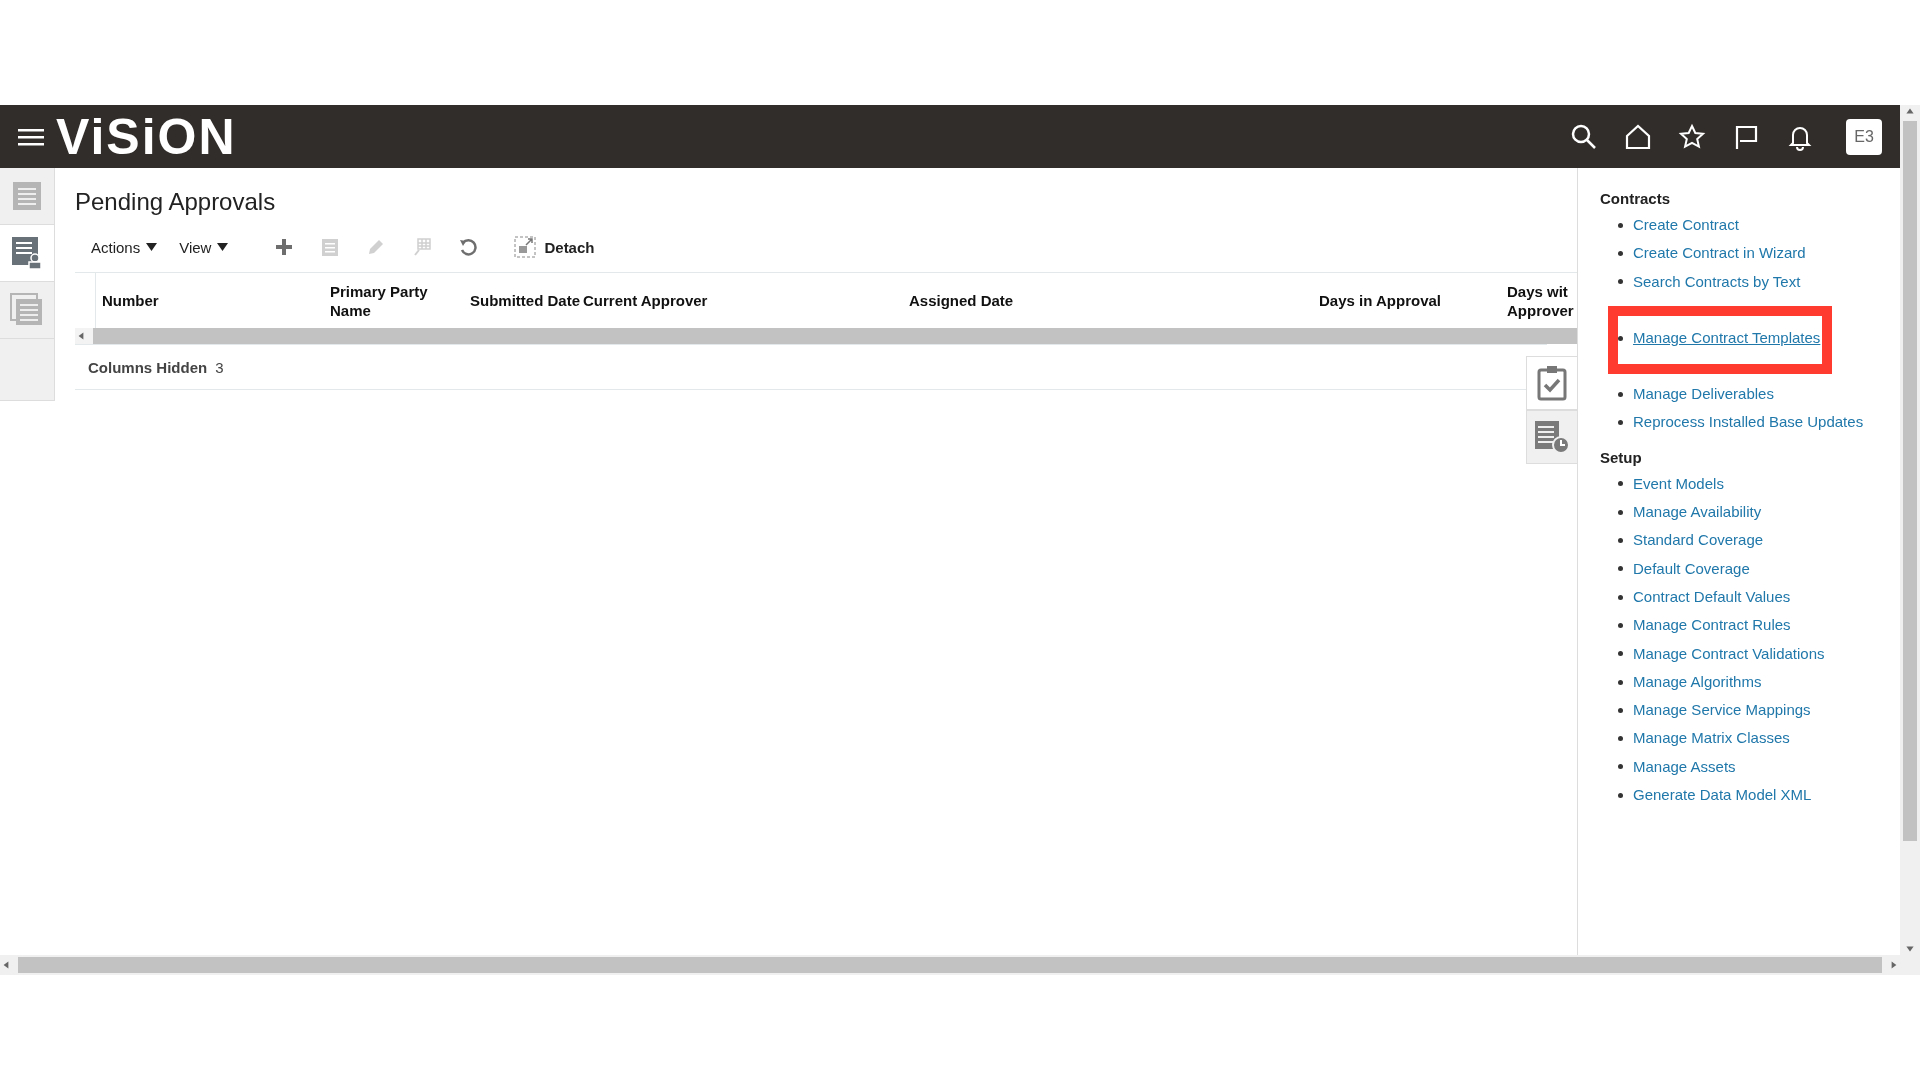 This screenshot has width=1920, height=1080. I want to click on task-link: Manage Deliverables, so click(1703, 394).